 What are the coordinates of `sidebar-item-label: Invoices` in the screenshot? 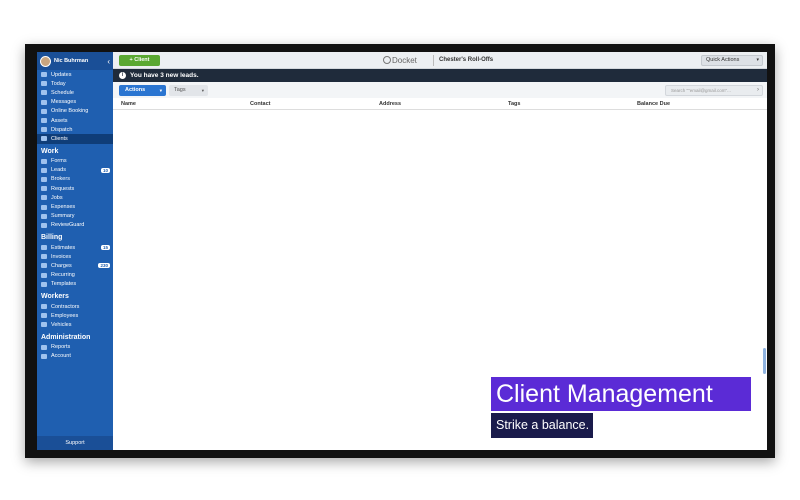 It's located at (61, 256).